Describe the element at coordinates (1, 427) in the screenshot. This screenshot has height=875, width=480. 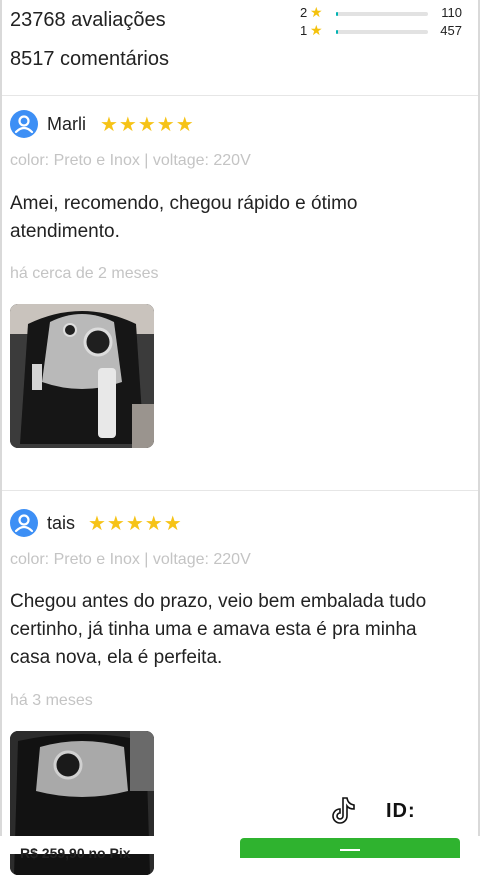
I see `screen-edge-left` at that location.